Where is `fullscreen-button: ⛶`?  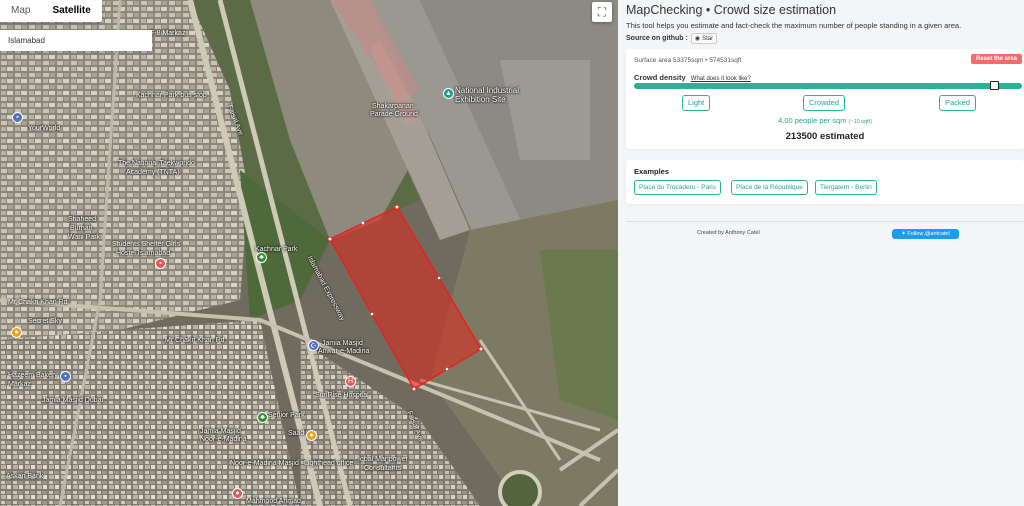
fullscreen-button: ⛶ is located at coordinates (602, 12).